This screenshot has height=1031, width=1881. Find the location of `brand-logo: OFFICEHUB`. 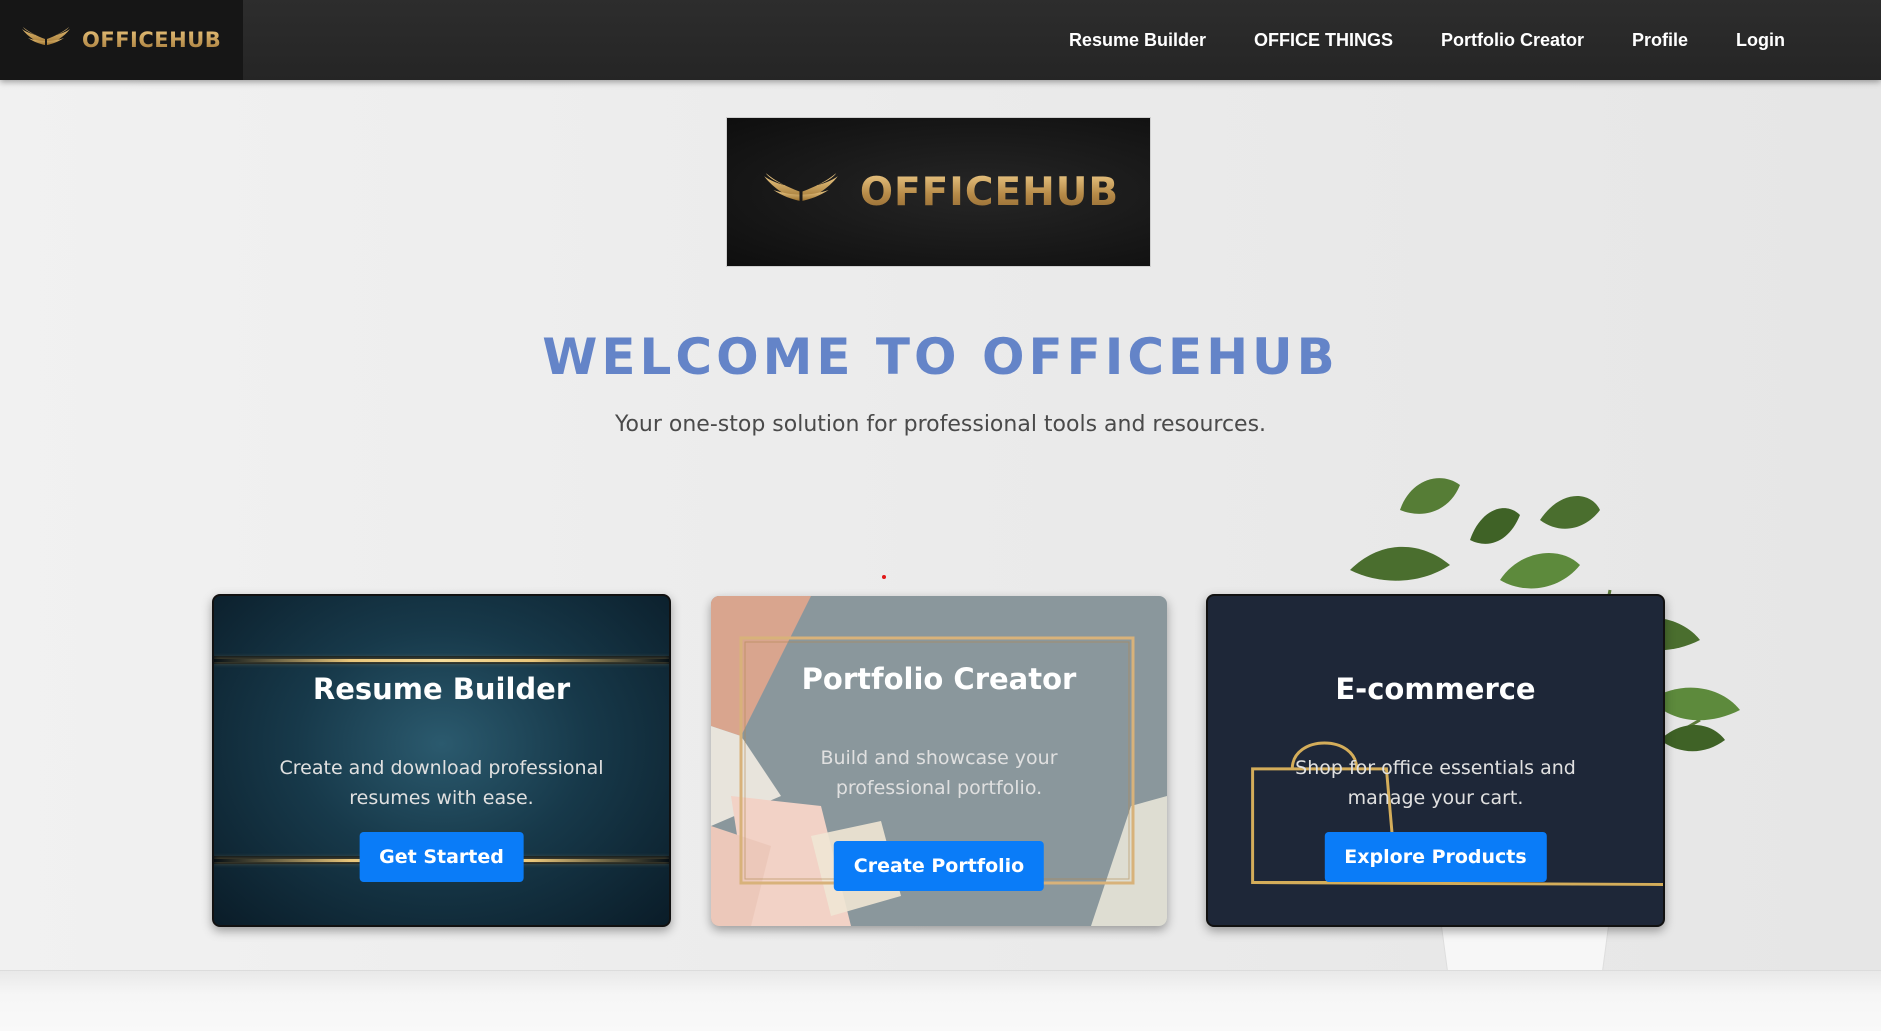

brand-logo: OFFICEHUB is located at coordinates (121, 40).